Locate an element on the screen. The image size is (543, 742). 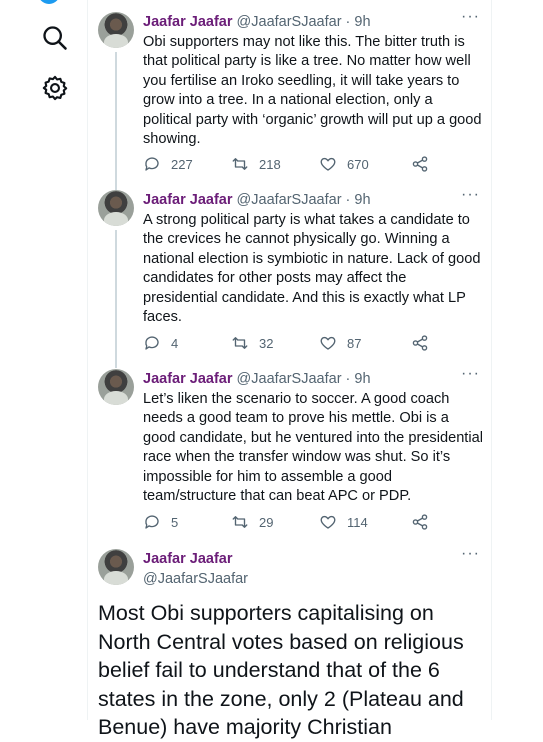
like-button: 114 is located at coordinates (343, 522).